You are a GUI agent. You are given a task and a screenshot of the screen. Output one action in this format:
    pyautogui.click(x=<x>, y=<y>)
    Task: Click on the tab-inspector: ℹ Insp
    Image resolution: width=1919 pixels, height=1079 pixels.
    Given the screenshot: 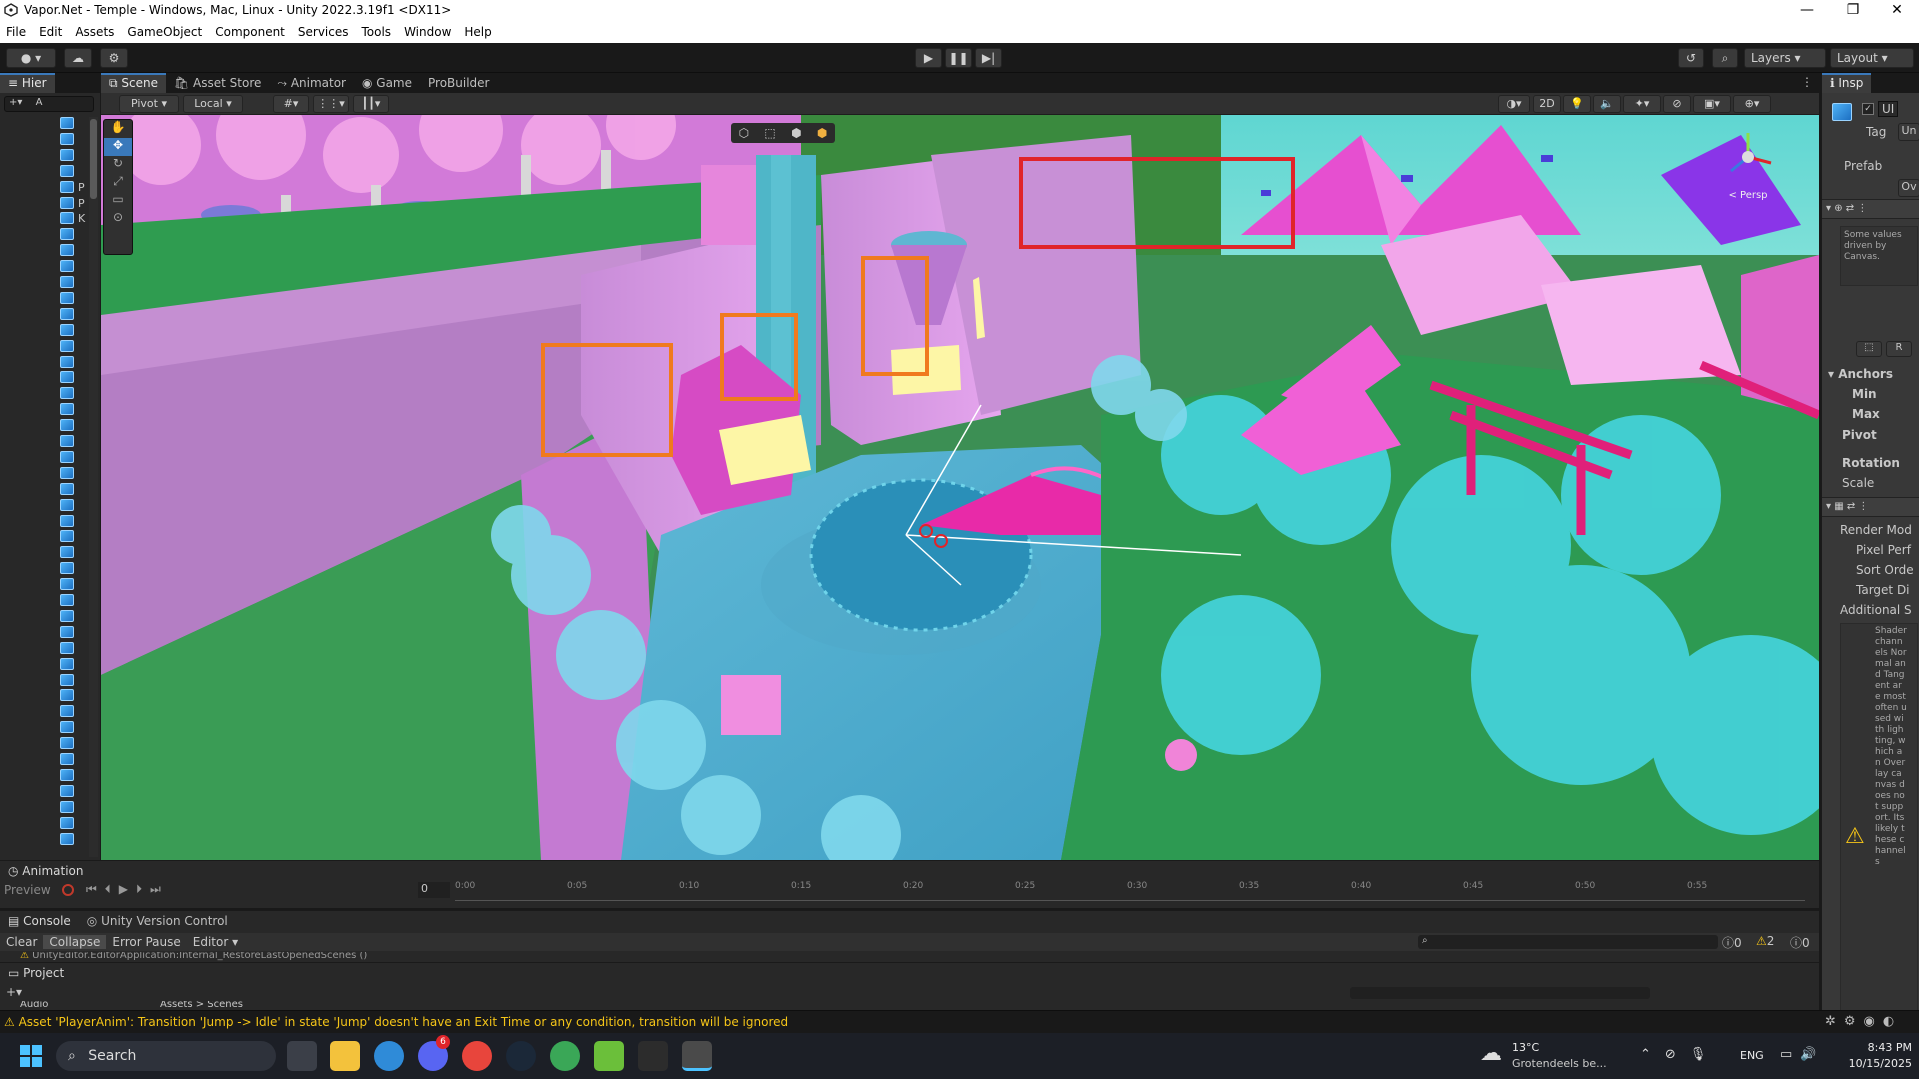 What is the action you would take?
    pyautogui.click(x=1847, y=83)
    